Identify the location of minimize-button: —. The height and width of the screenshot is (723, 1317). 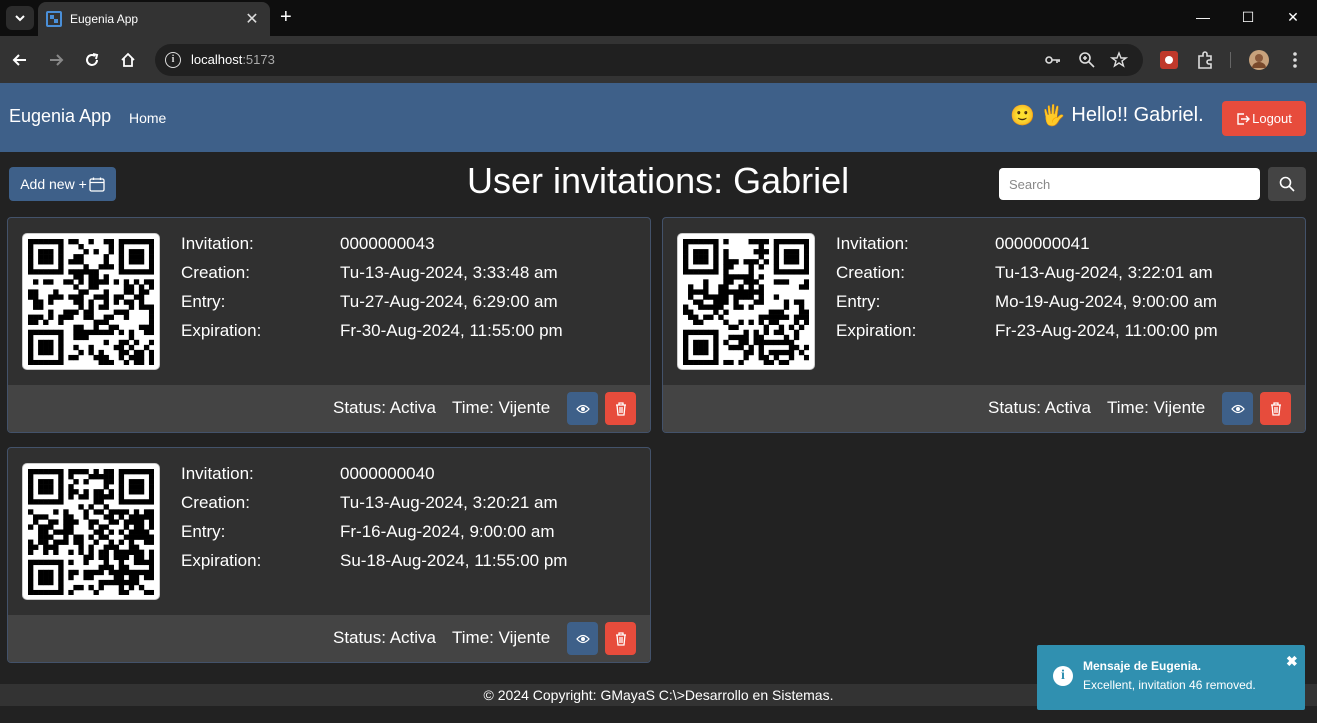
(1203, 17).